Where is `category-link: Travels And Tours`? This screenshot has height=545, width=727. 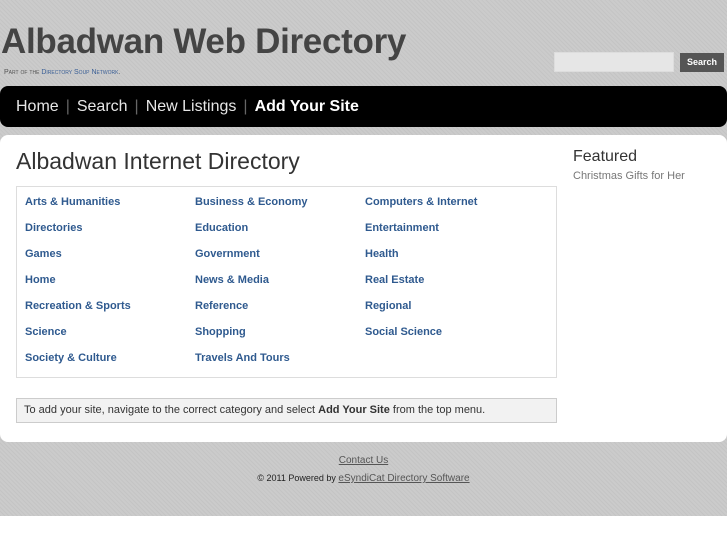 category-link: Travels And Tours is located at coordinates (242, 358).